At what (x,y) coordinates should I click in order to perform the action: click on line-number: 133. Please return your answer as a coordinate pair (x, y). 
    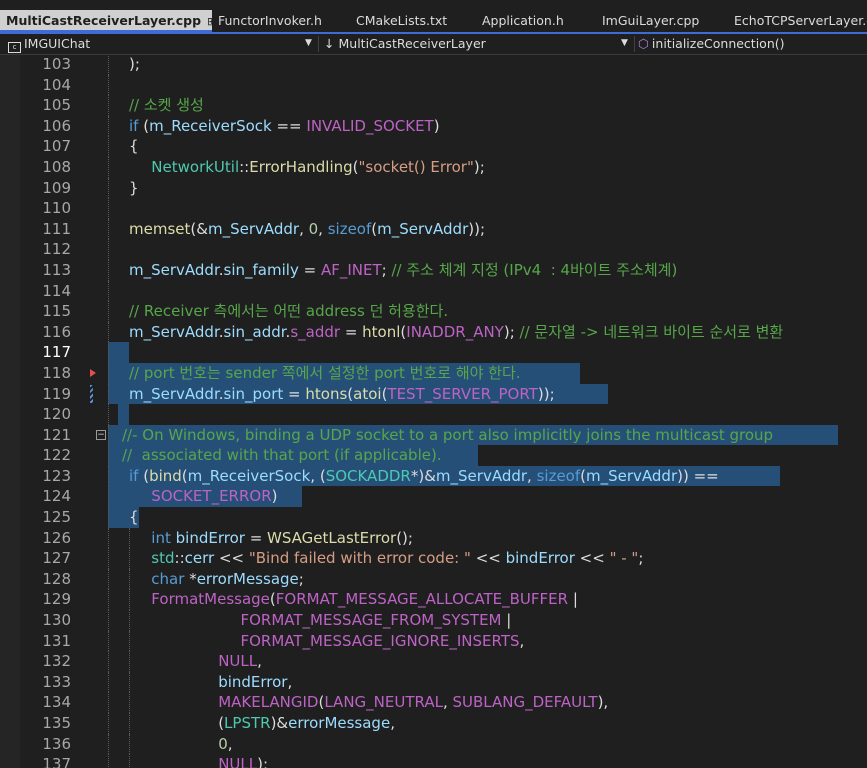
    Looking at the image, I should click on (56, 681).